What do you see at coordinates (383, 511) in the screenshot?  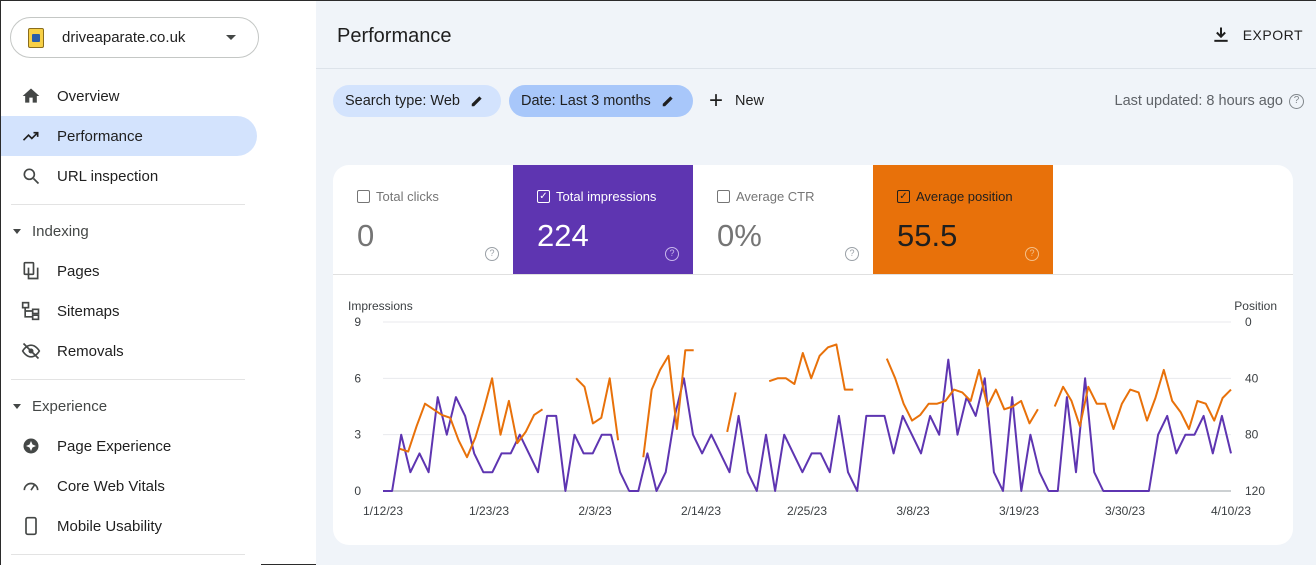 I see `x-tick-label: 1/12/23` at bounding box center [383, 511].